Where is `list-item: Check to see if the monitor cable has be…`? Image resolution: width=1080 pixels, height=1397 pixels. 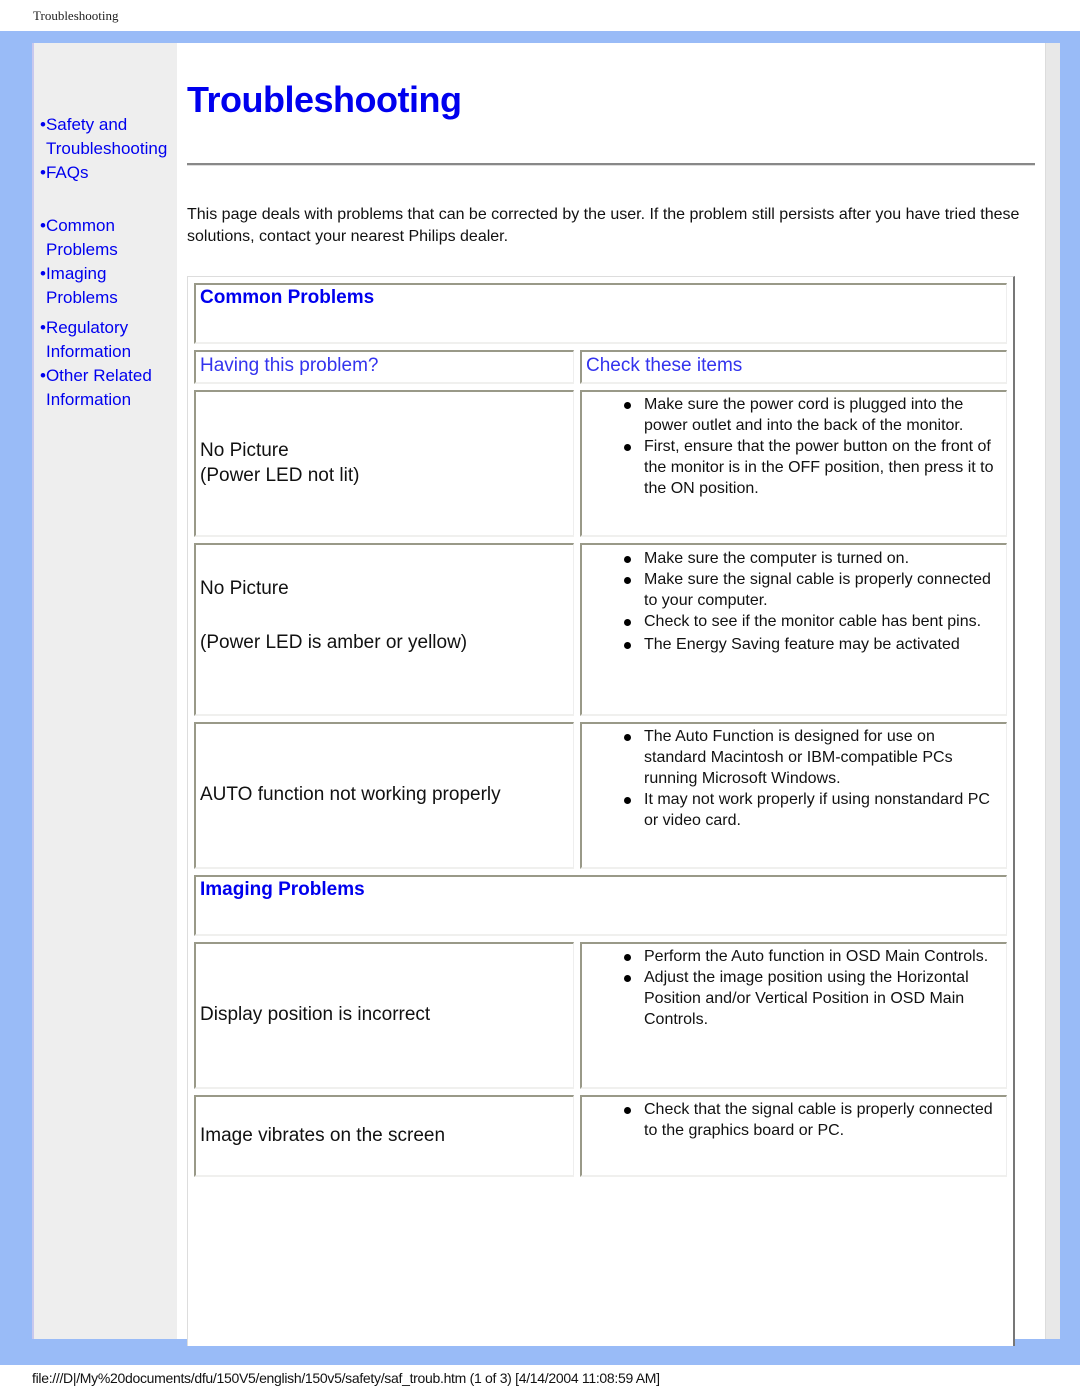
list-item: Check to see if the monitor cable has be… is located at coordinates (810, 621).